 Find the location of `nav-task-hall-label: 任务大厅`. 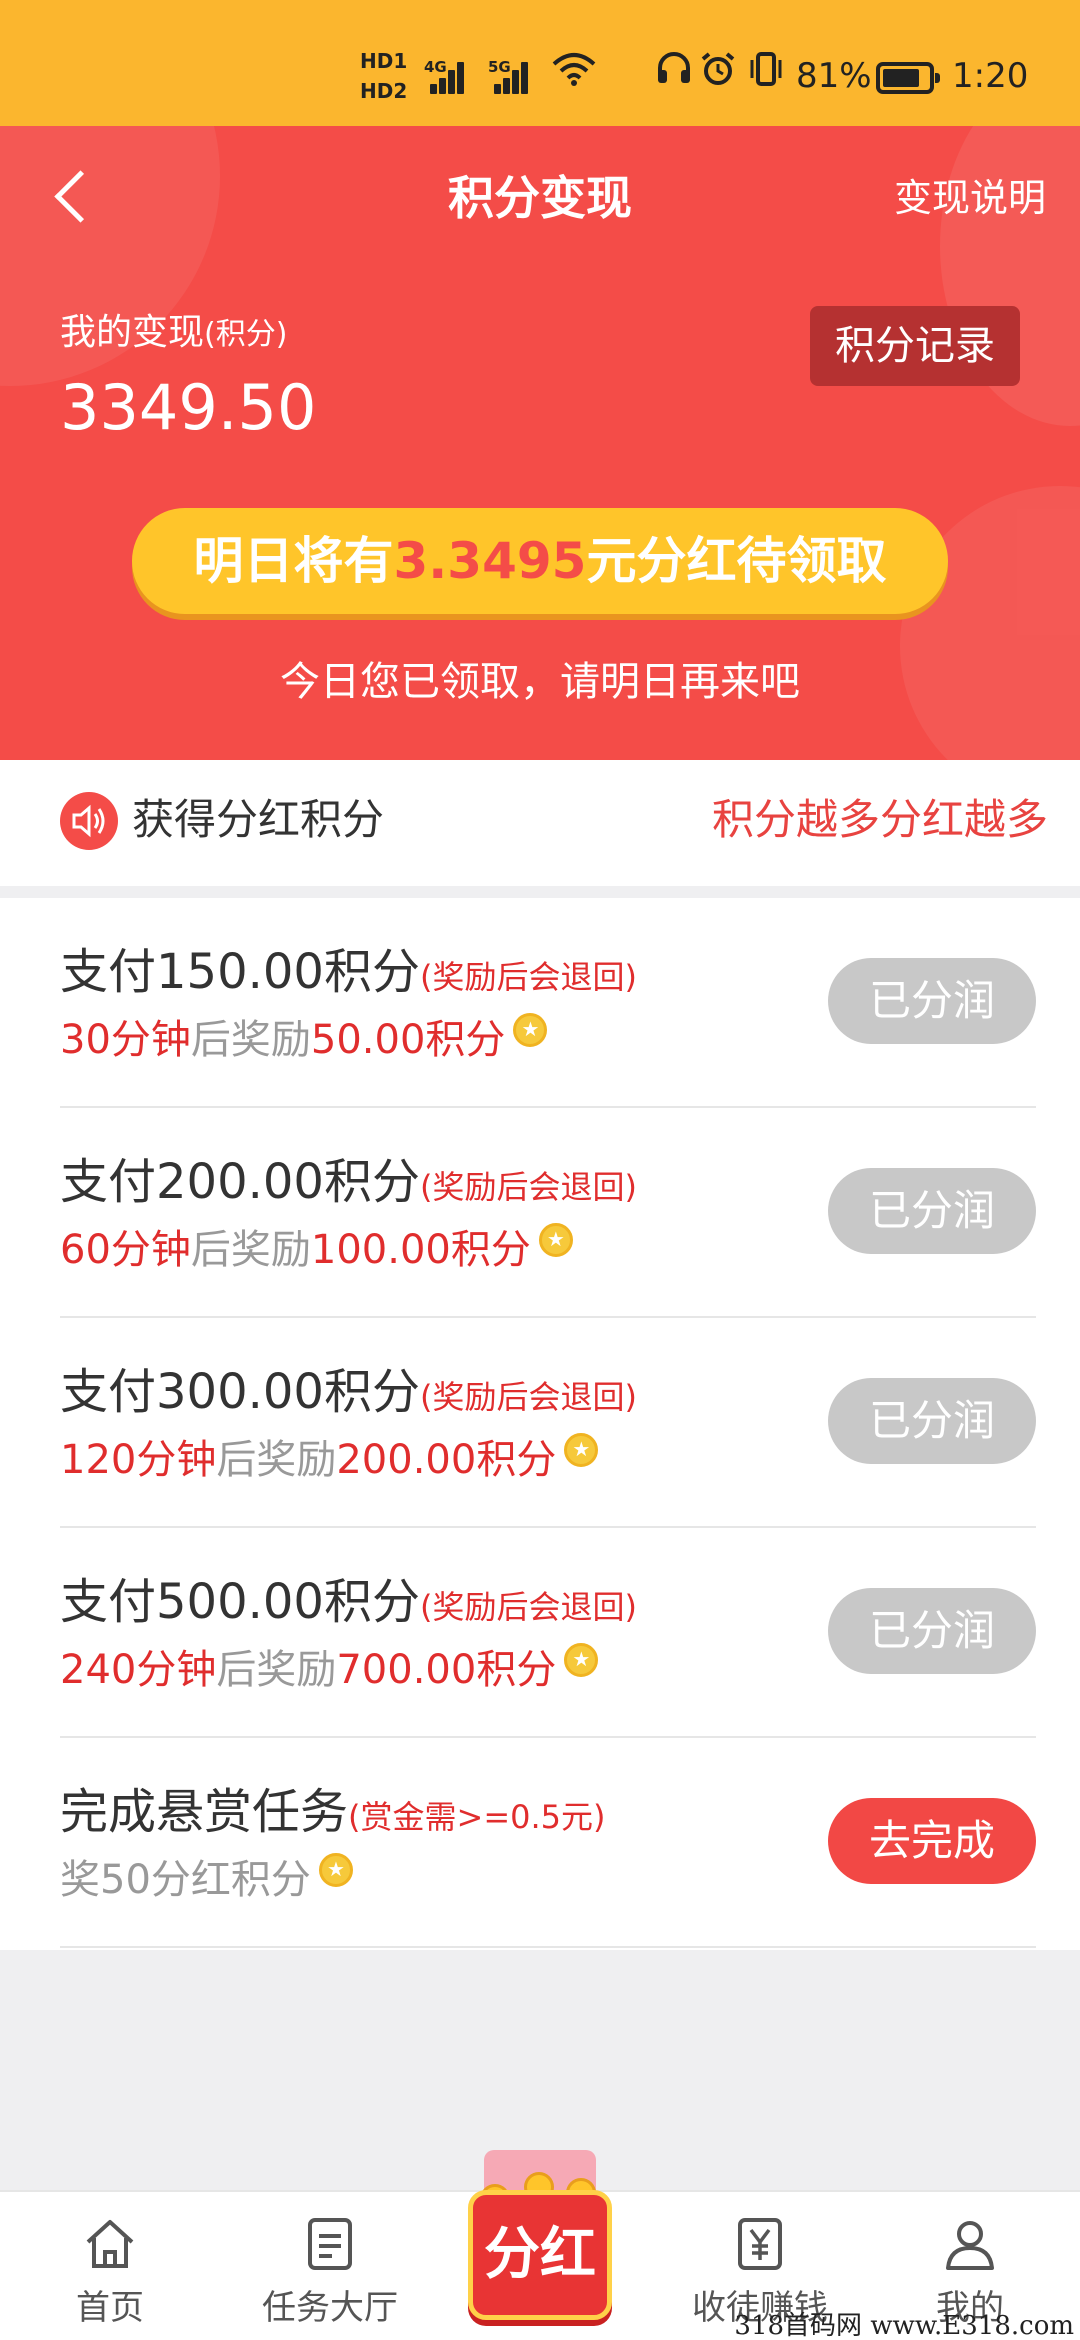

nav-task-hall-label: 任务大厅 is located at coordinates (330, 2308).